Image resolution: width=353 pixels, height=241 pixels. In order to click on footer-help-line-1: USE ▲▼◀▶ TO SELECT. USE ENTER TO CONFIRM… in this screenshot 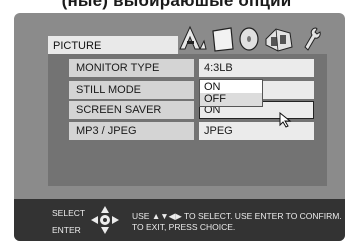, I will do `click(237, 216)`.